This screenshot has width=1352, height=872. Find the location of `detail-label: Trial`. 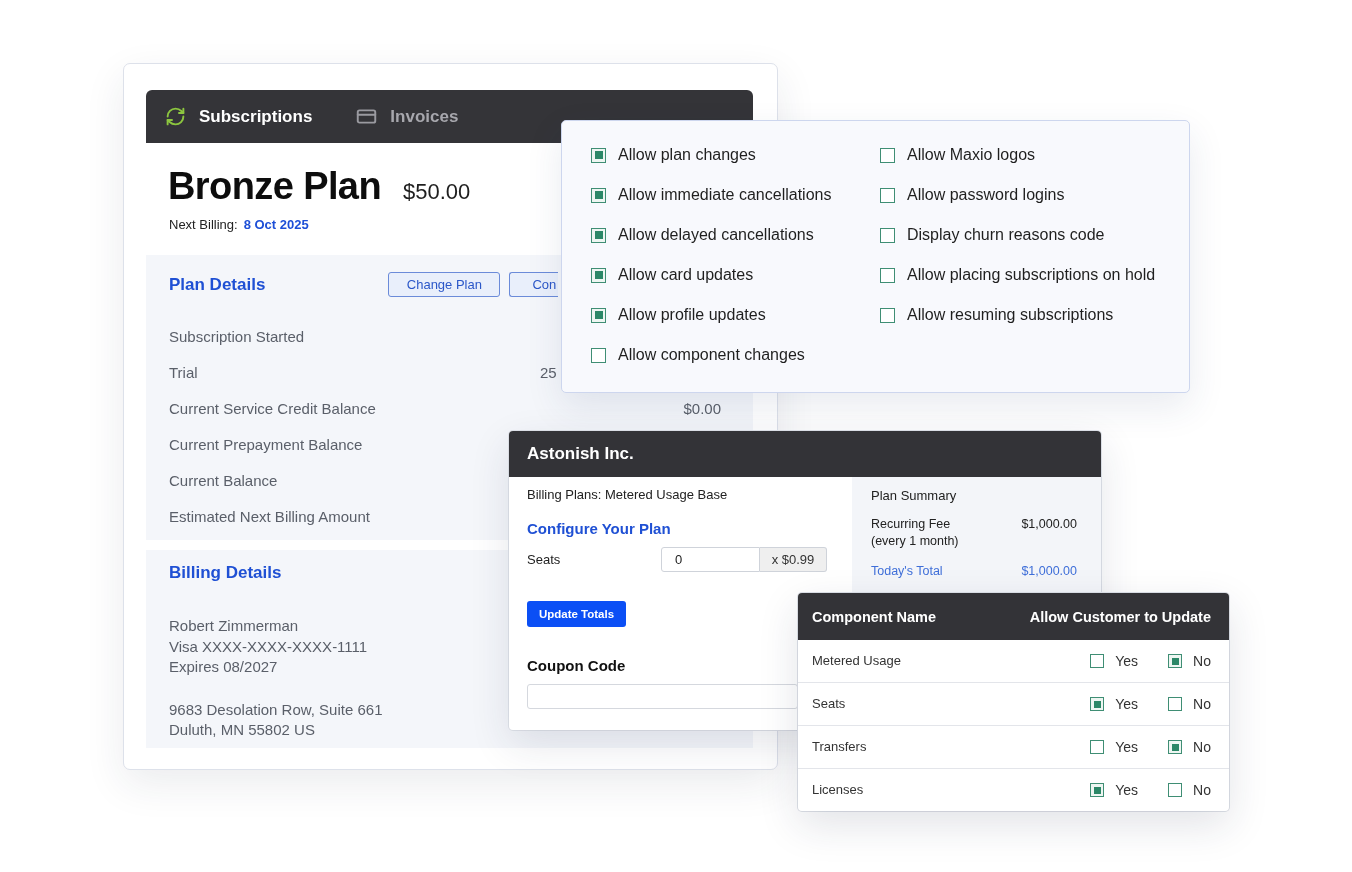

detail-label: Trial is located at coordinates (183, 373).